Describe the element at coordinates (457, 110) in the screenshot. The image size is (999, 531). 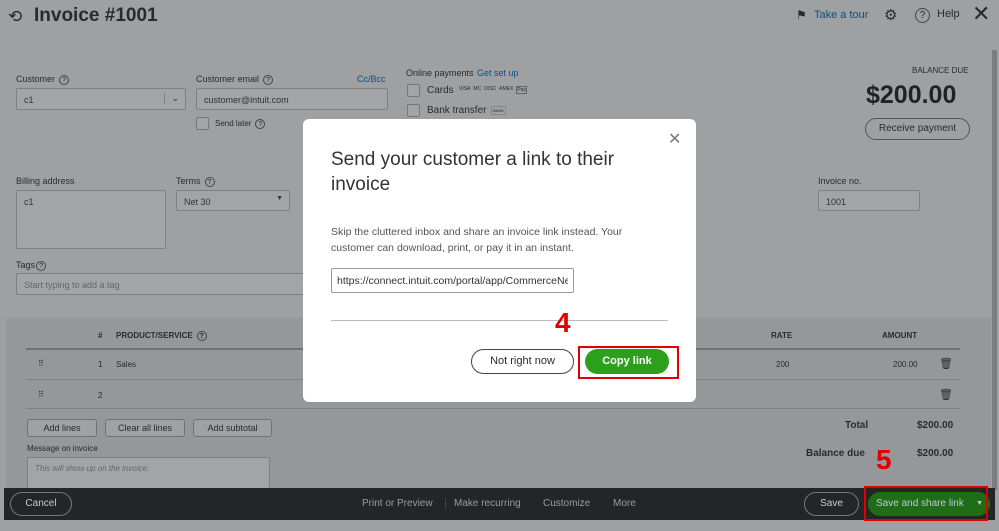
I see `bank-transfer-label: Bank transfer` at that location.